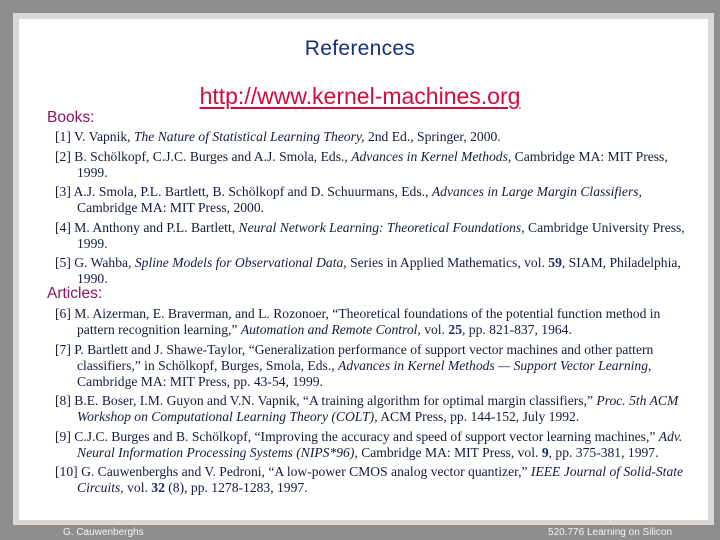 Image resolution: width=720 pixels, height=540 pixels. I want to click on kernel-machines-link: http://www.kernel-machines.org, so click(360, 96).